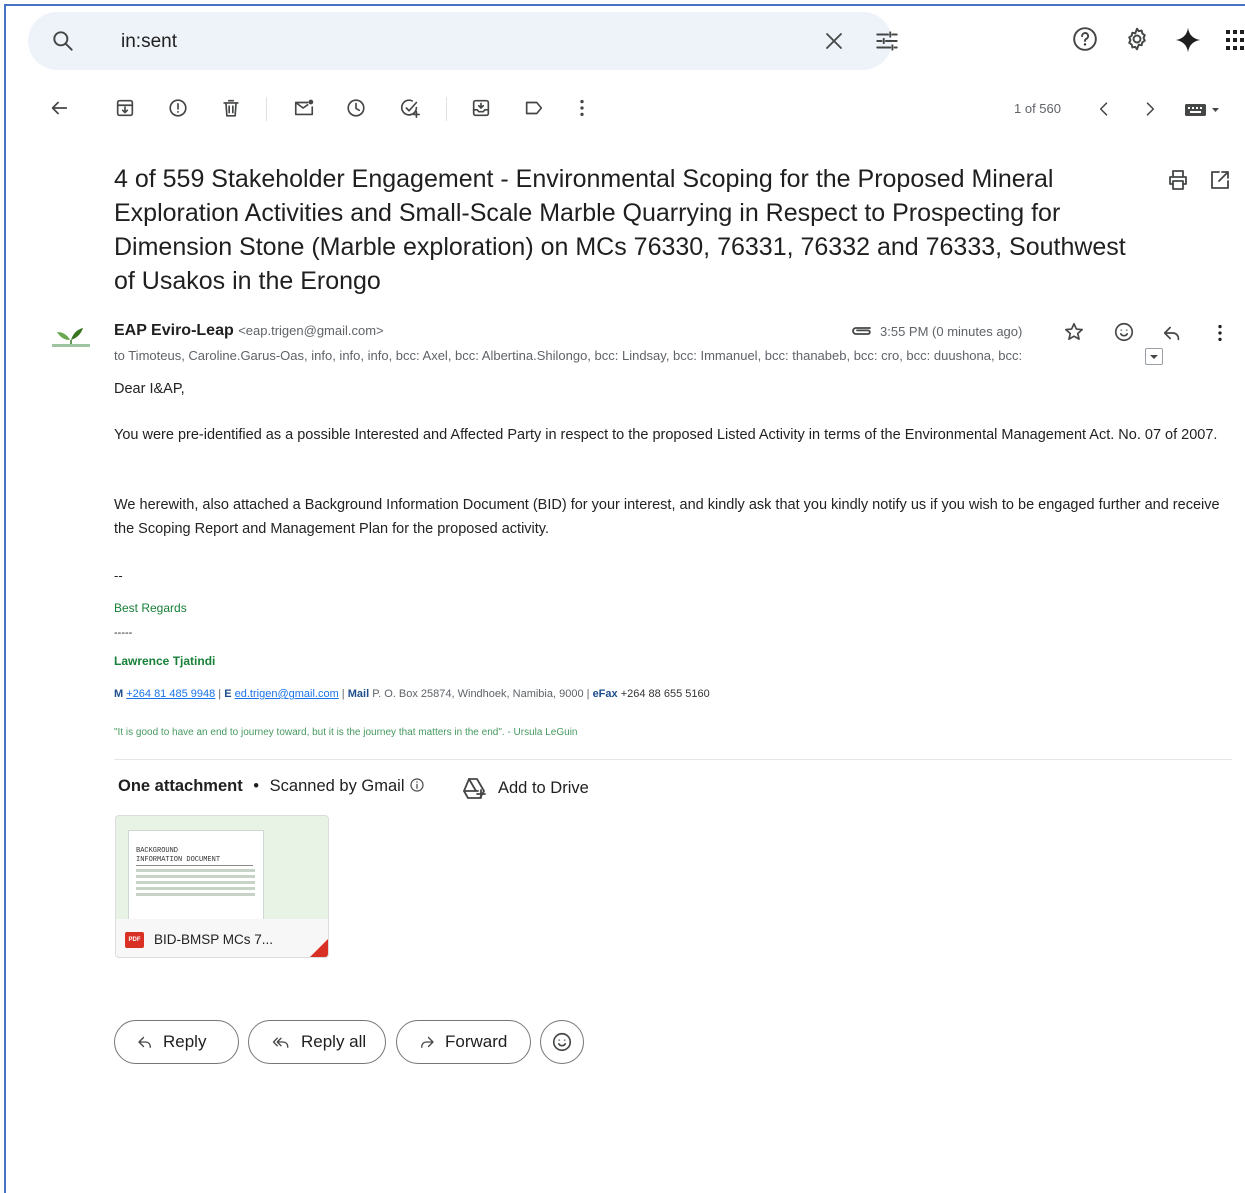 The image size is (1245, 1193). Describe the element at coordinates (605, 694) in the screenshot. I see `fax-label: eFax` at that location.